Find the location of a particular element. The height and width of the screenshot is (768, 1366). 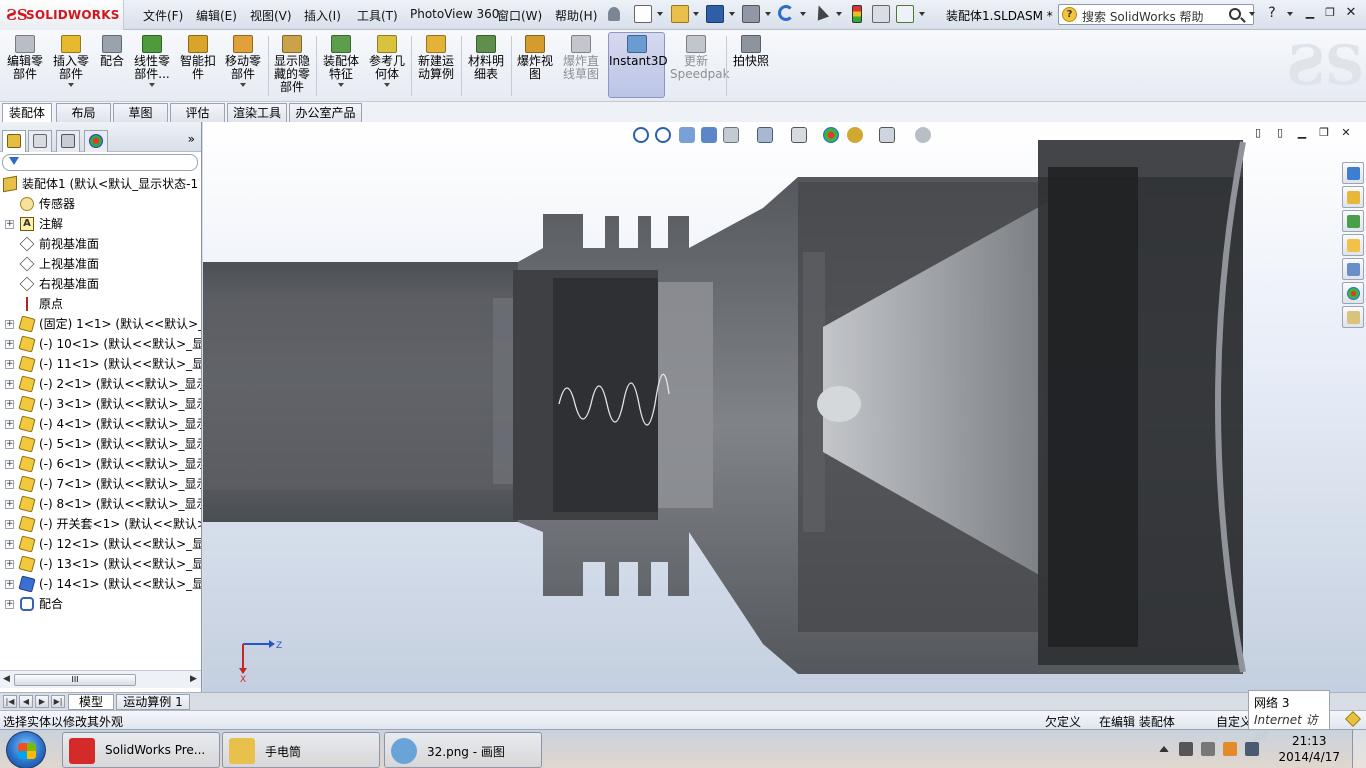

tree-filter-input is located at coordinates (100, 162).